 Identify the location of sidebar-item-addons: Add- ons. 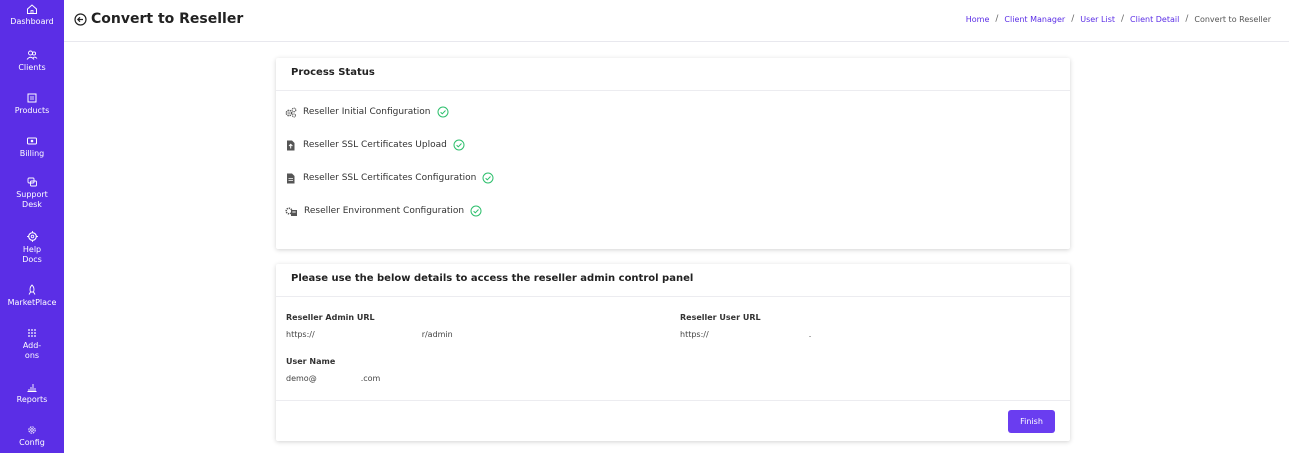
(32, 344).